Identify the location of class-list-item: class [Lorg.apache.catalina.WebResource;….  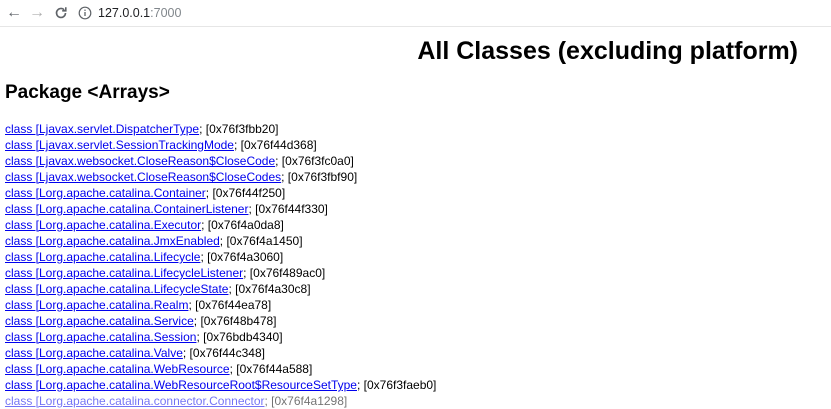
(220, 369).